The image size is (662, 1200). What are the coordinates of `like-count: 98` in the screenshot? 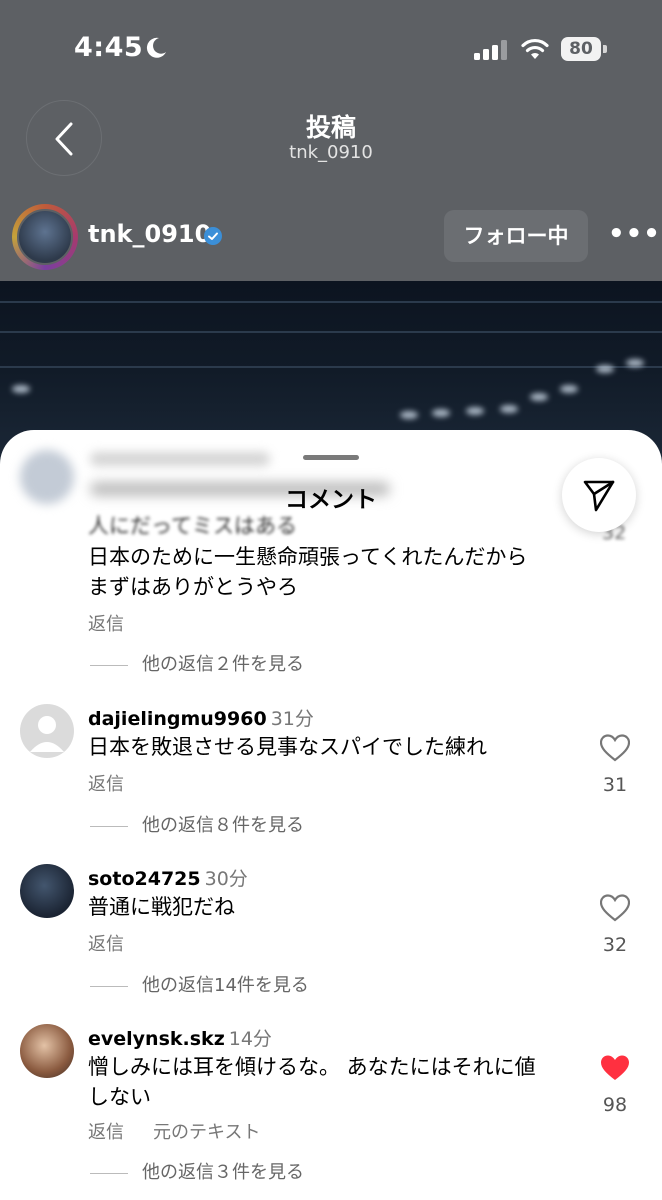 It's located at (615, 1105).